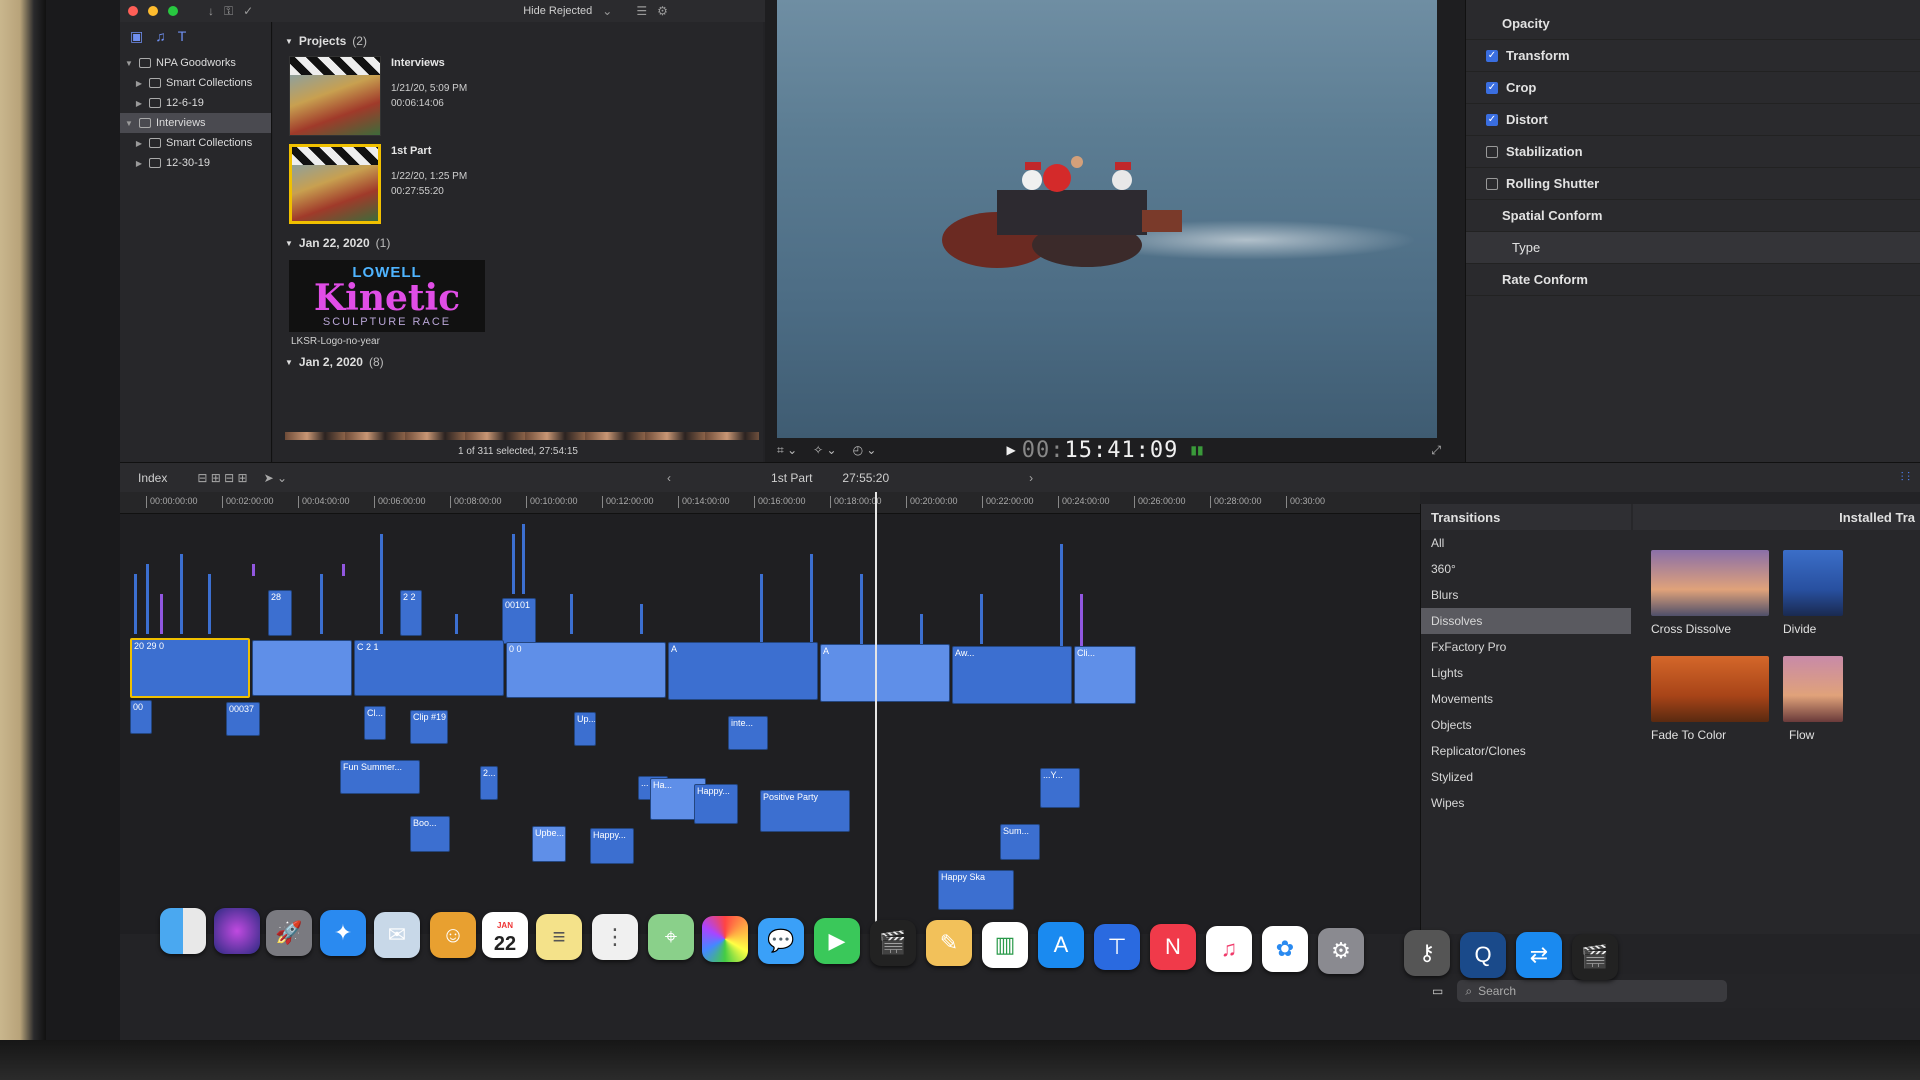  Describe the element at coordinates (429, 727) in the screenshot. I see `connected-clip: Clip #19` at that location.